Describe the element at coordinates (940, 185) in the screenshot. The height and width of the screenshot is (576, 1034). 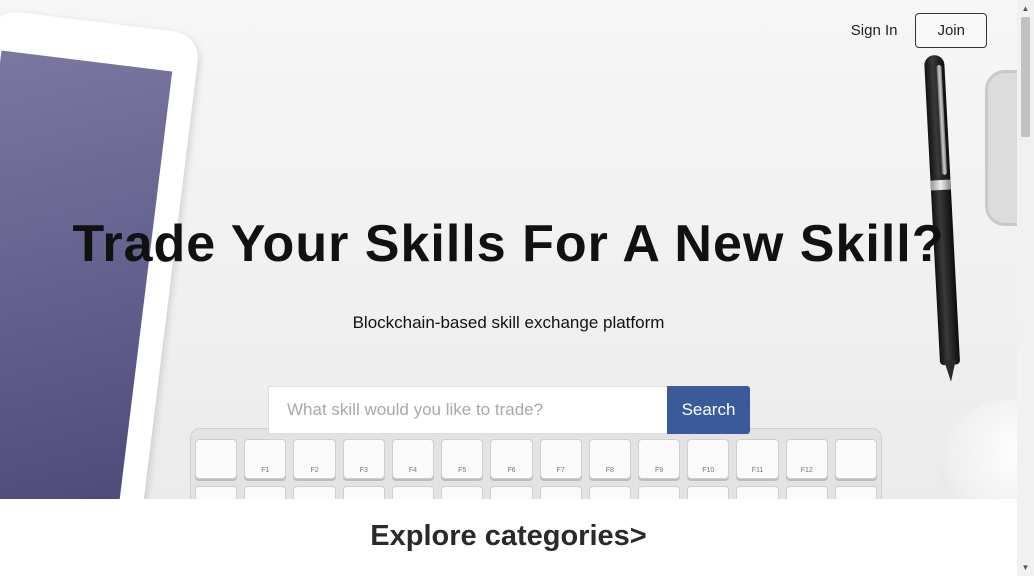
I see `pen-band` at that location.